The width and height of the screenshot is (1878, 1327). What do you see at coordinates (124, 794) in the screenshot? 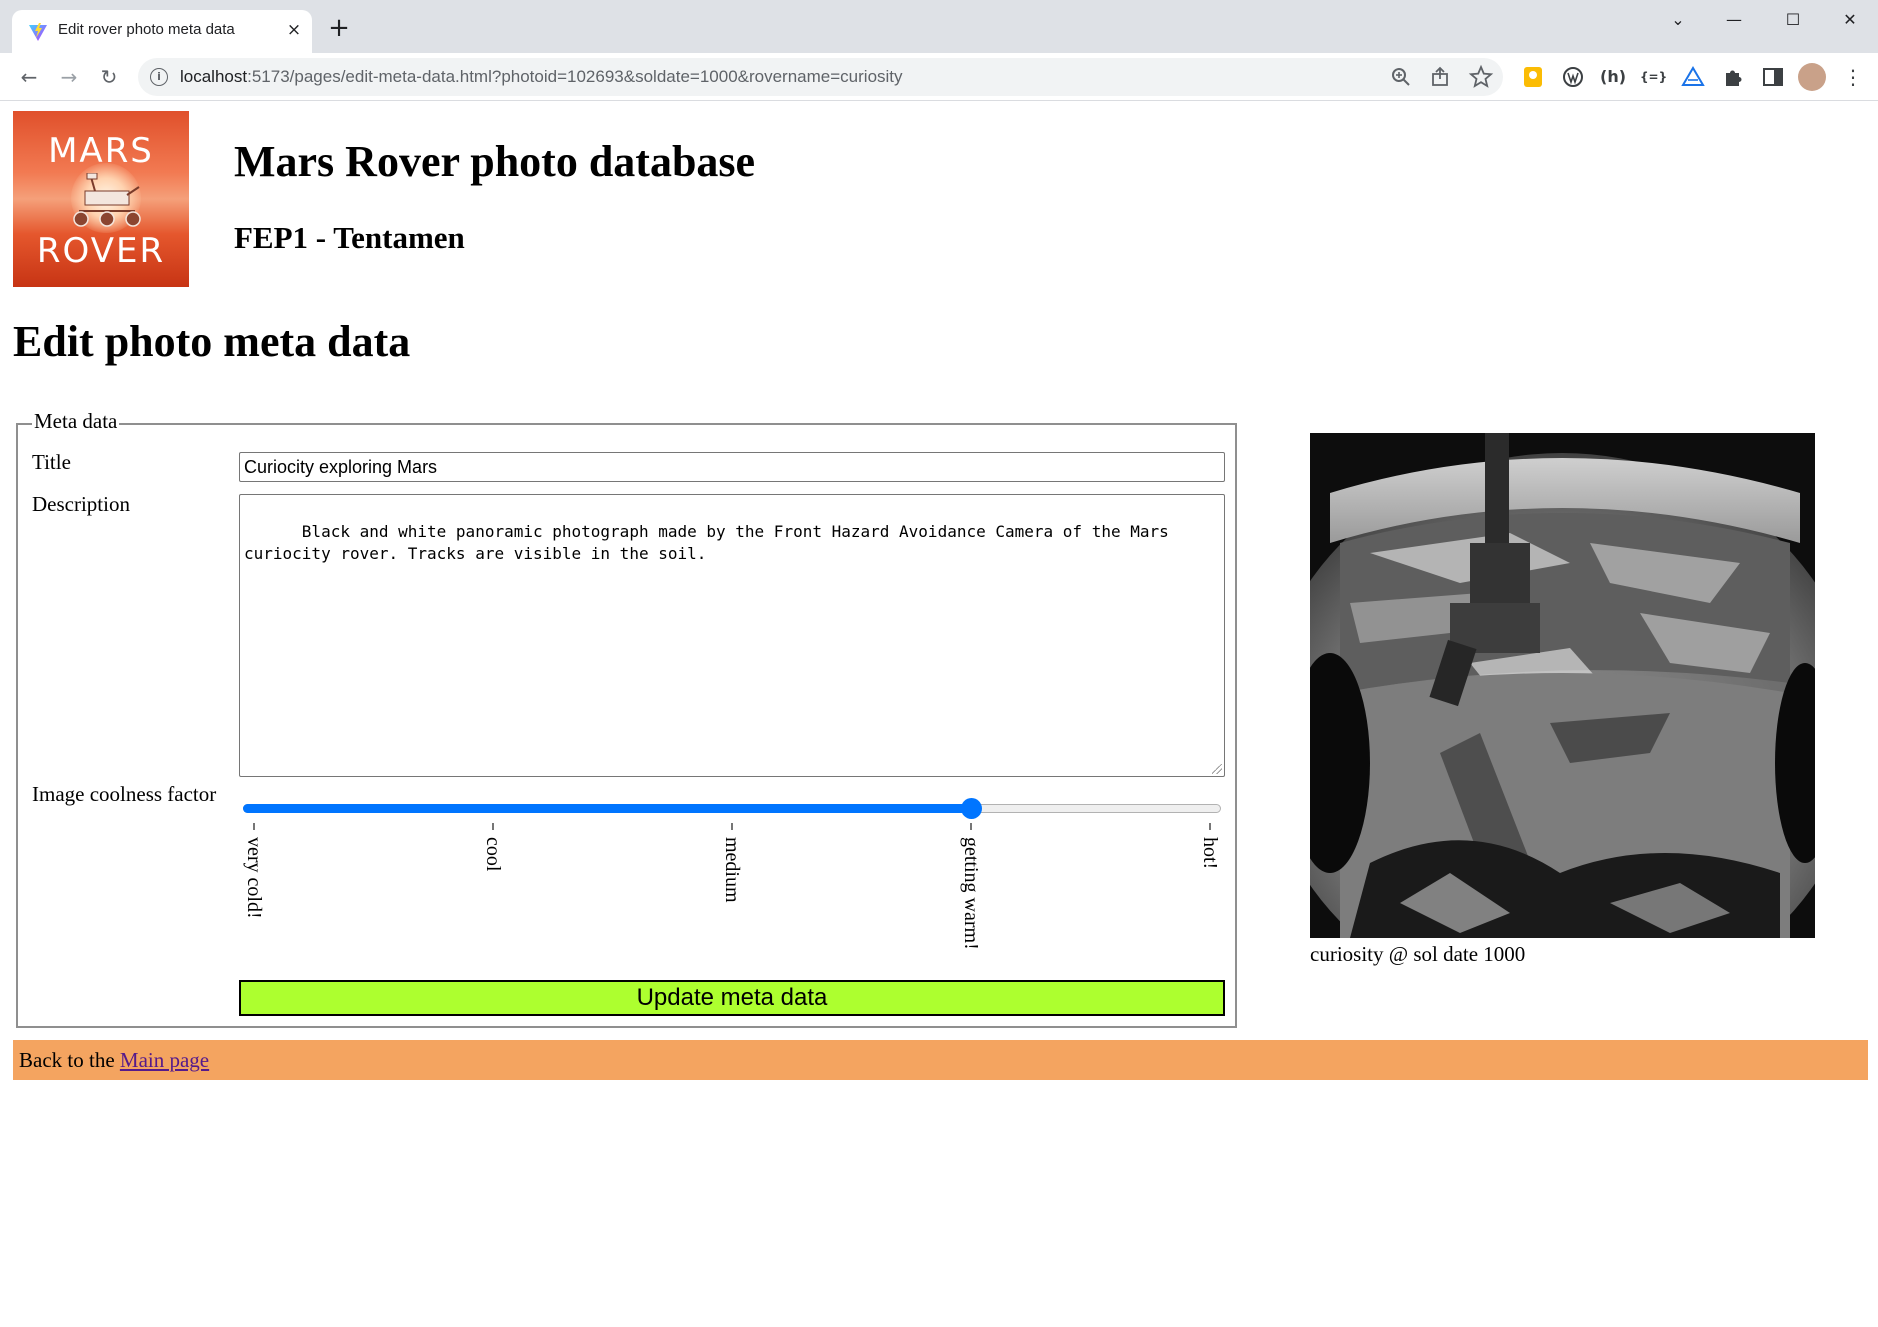
I see `coolness-label: Image coolness factor` at bounding box center [124, 794].